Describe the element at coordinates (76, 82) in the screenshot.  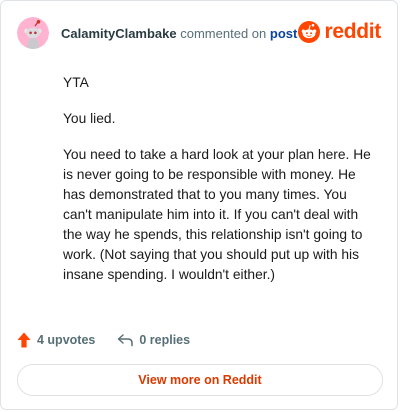
I see `comment-paragraph: YTA` at that location.